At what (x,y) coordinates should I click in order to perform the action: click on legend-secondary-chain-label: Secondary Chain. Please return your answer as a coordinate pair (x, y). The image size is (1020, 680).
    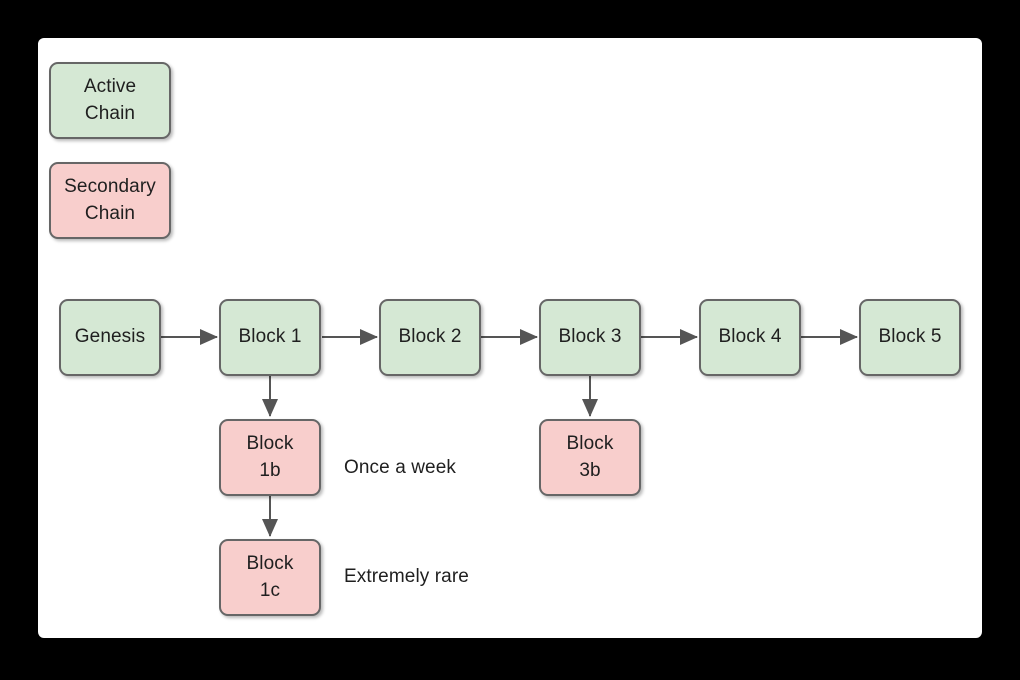
    Looking at the image, I should click on (110, 200).